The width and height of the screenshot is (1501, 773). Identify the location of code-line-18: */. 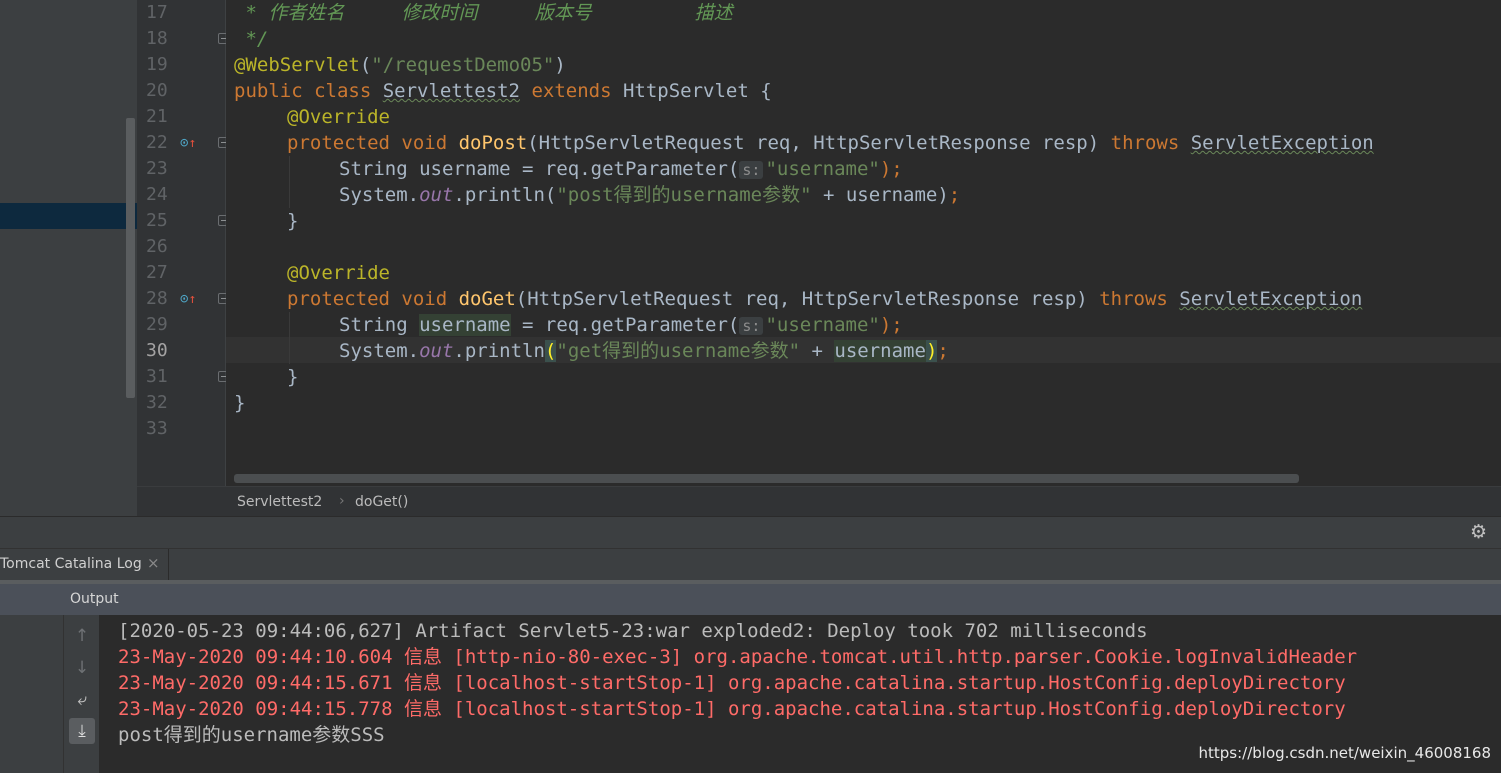
(251, 39).